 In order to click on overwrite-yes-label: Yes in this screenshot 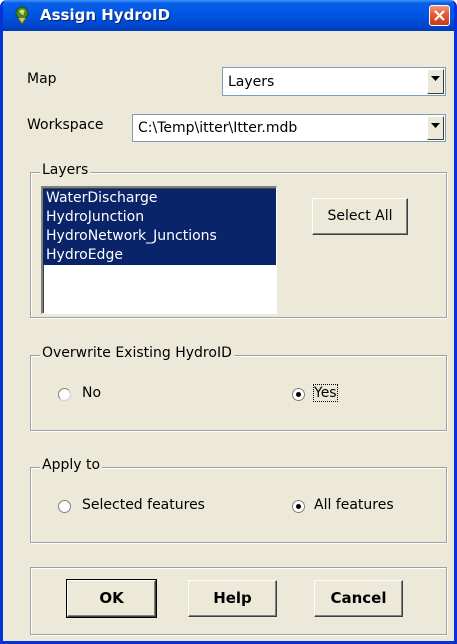, I will do `click(325, 393)`.